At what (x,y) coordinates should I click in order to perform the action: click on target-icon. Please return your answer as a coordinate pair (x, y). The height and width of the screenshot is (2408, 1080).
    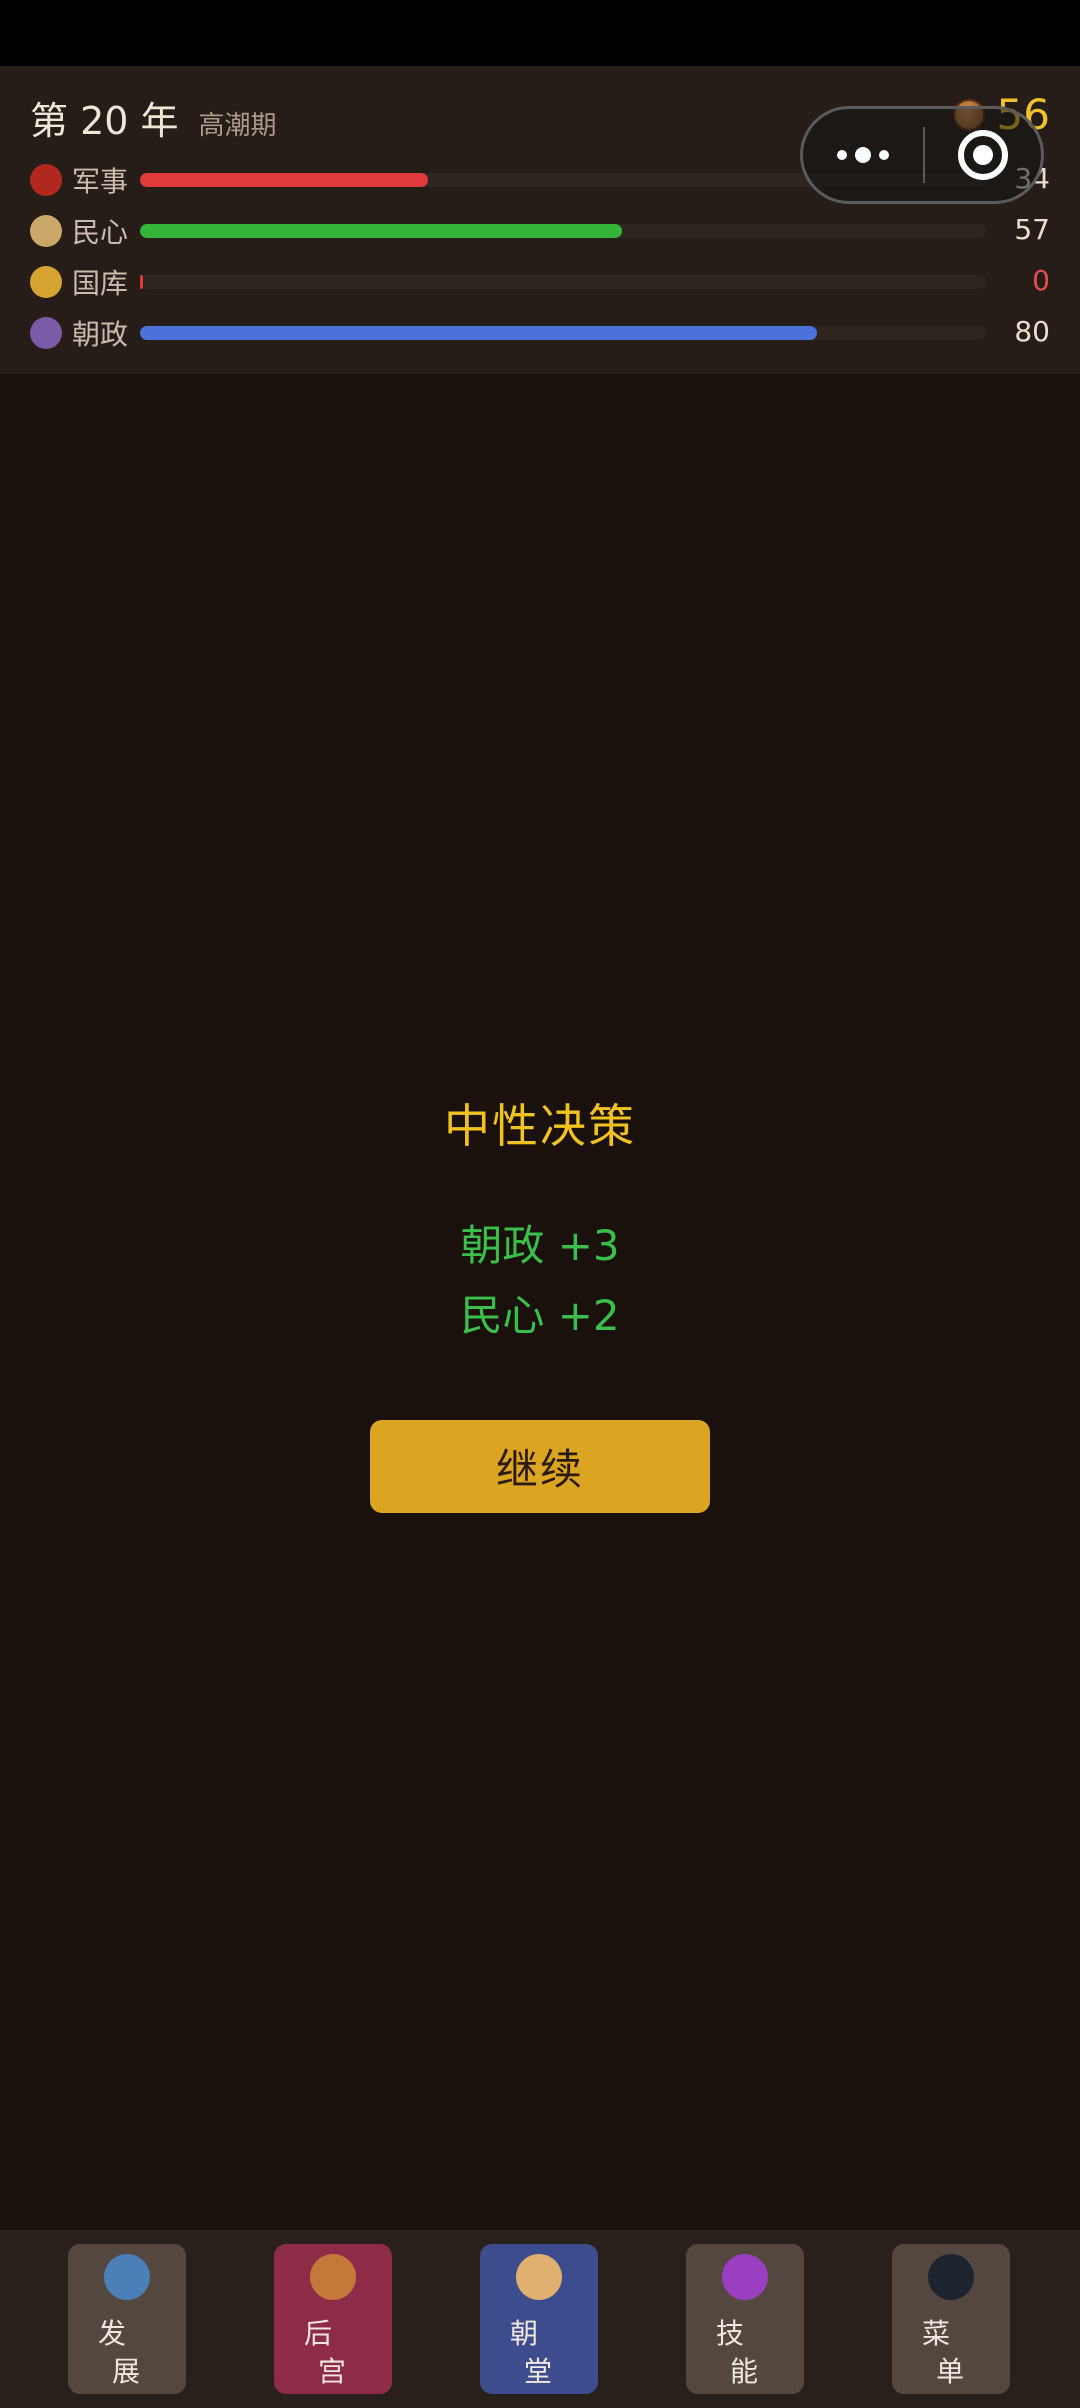
    Looking at the image, I should click on (983, 155).